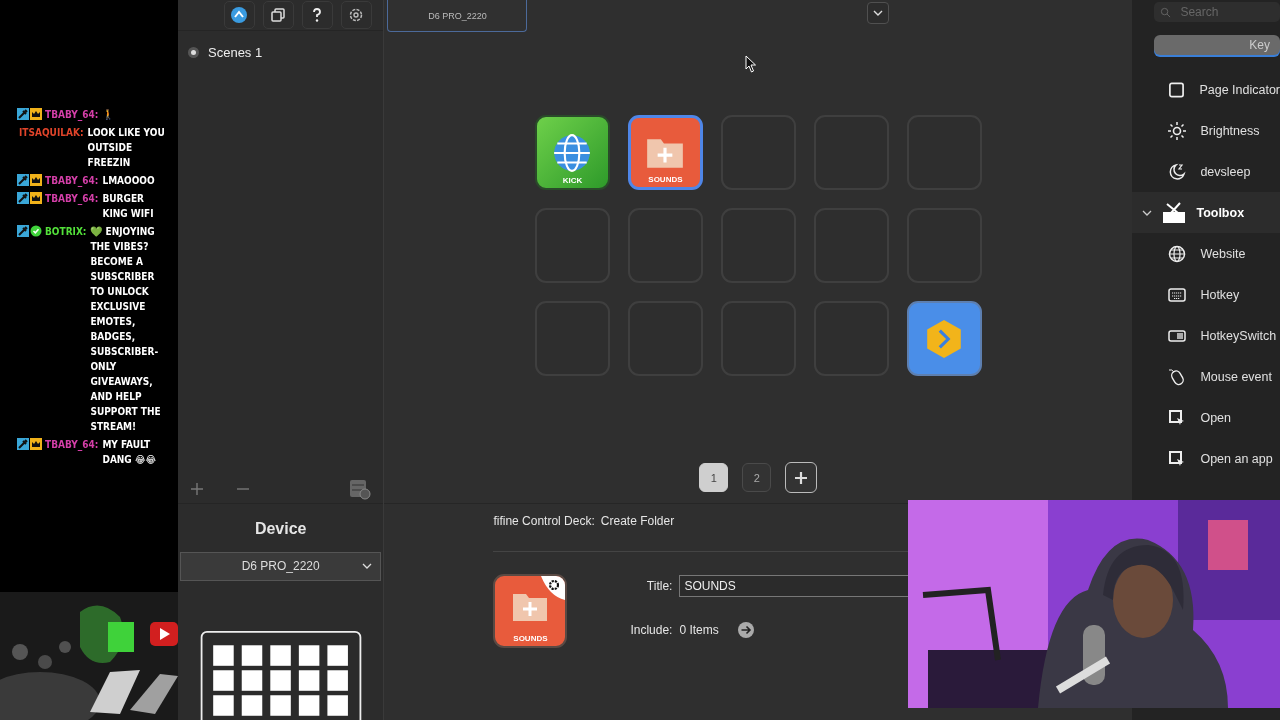  I want to click on plus-icon, so click(801, 477).